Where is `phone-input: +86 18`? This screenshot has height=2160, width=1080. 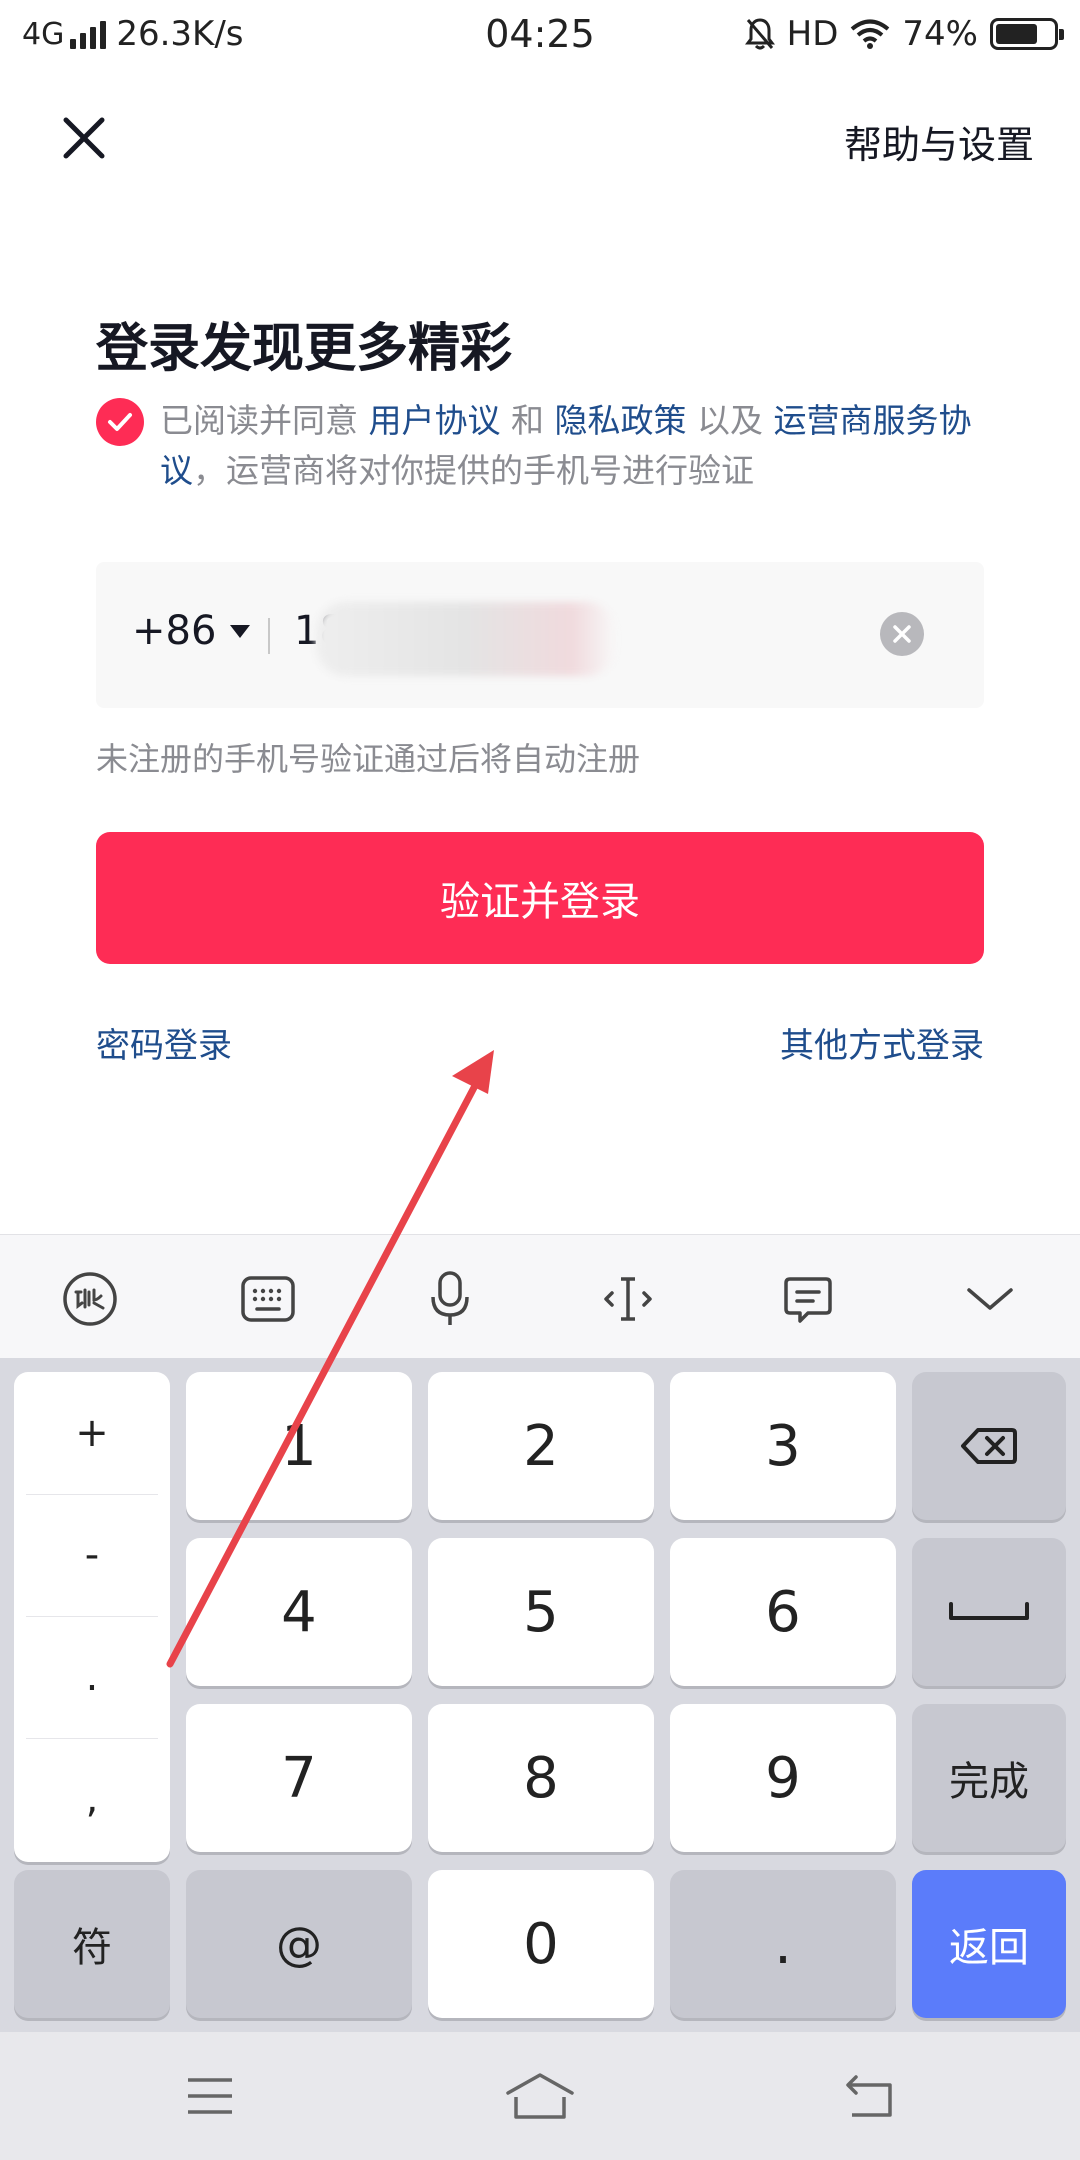
phone-input: +86 18 is located at coordinates (540, 635).